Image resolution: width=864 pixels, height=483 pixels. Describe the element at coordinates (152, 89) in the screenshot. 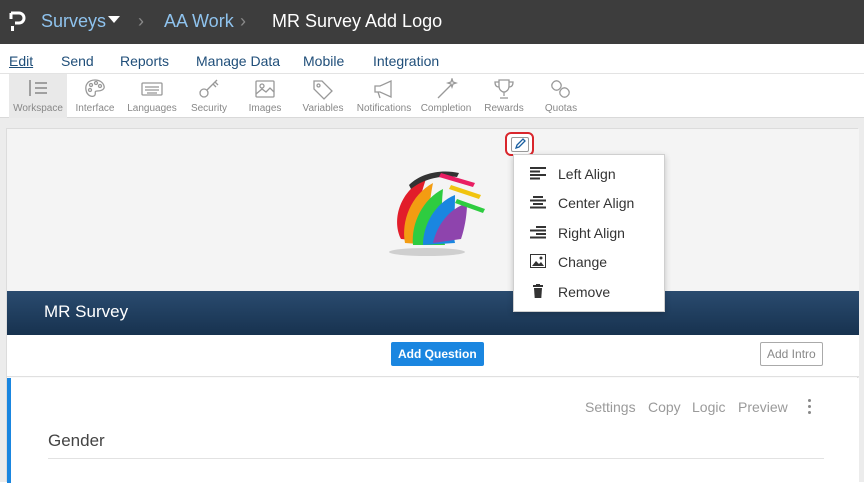

I see `keyboard-icon` at that location.